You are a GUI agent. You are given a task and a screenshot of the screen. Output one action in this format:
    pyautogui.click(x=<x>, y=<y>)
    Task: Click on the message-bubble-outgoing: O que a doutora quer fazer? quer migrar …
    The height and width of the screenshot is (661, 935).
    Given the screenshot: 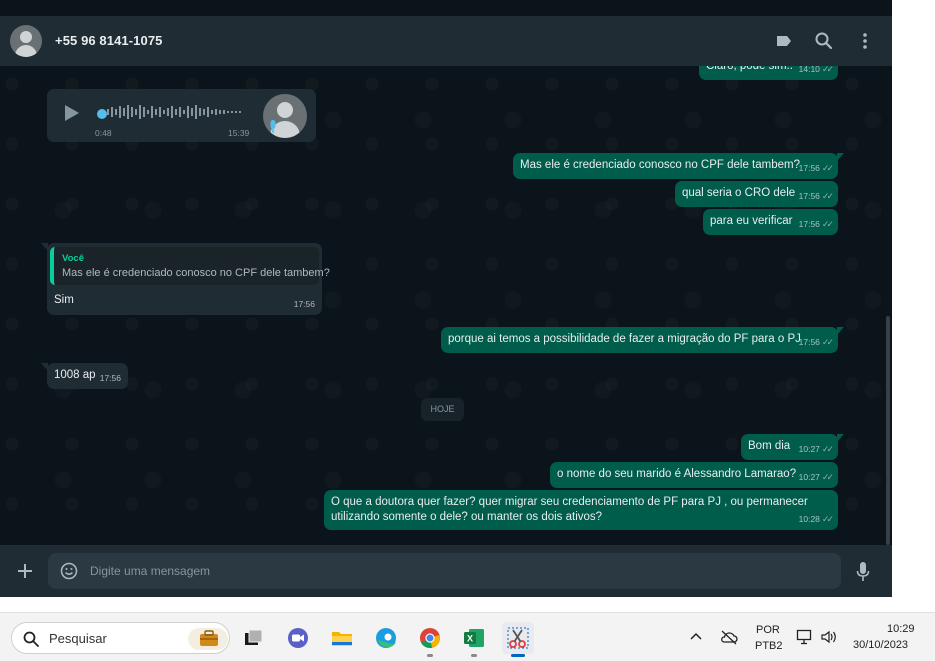 What is the action you would take?
    pyautogui.click(x=581, y=510)
    